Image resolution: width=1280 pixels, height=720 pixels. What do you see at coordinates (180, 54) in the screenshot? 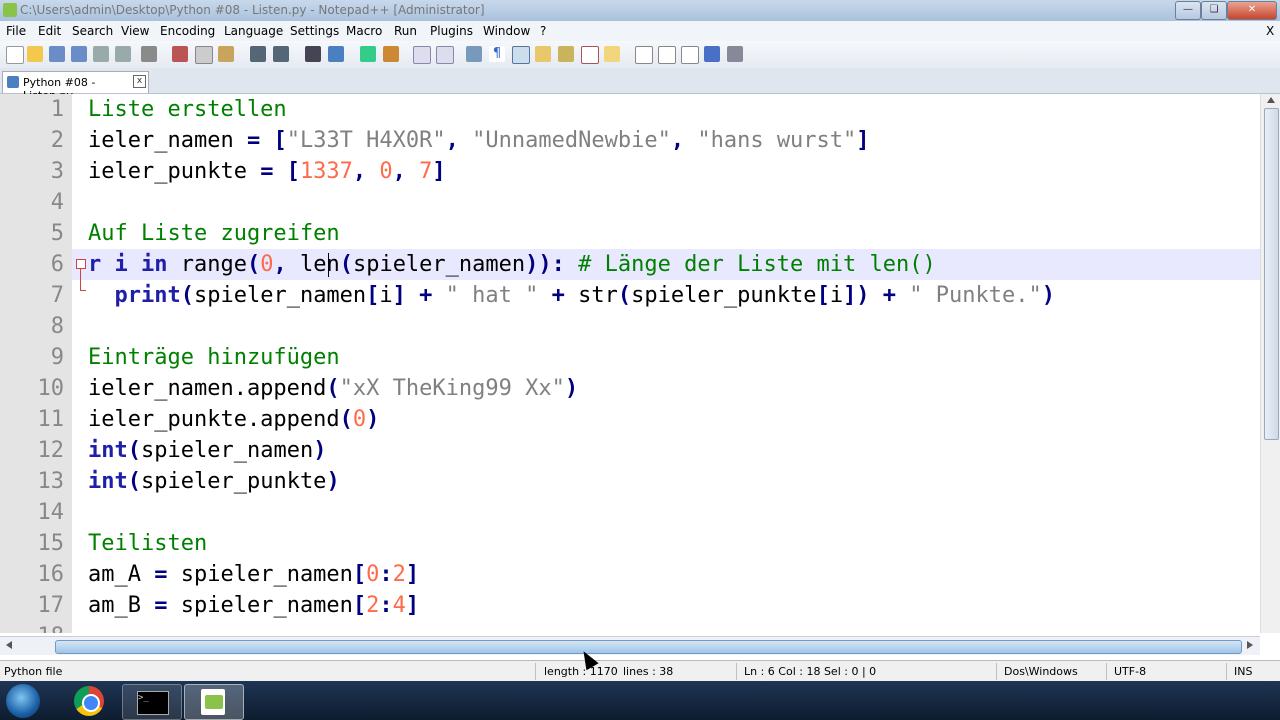
I see `cut-icon` at bounding box center [180, 54].